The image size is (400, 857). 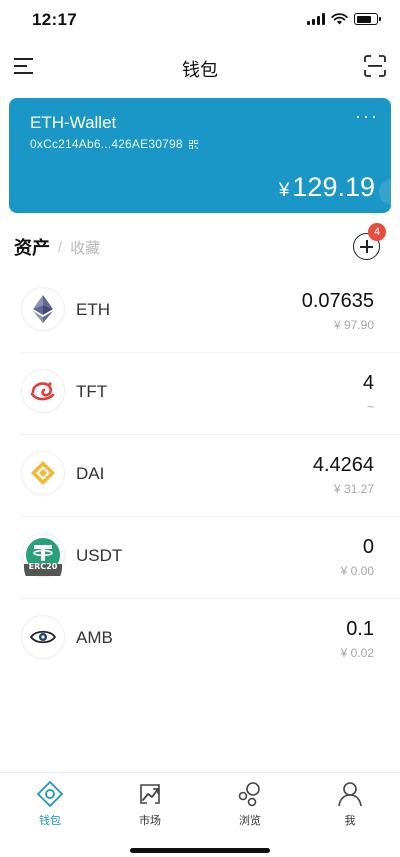 I want to click on token-amount: 0, so click(x=368, y=547).